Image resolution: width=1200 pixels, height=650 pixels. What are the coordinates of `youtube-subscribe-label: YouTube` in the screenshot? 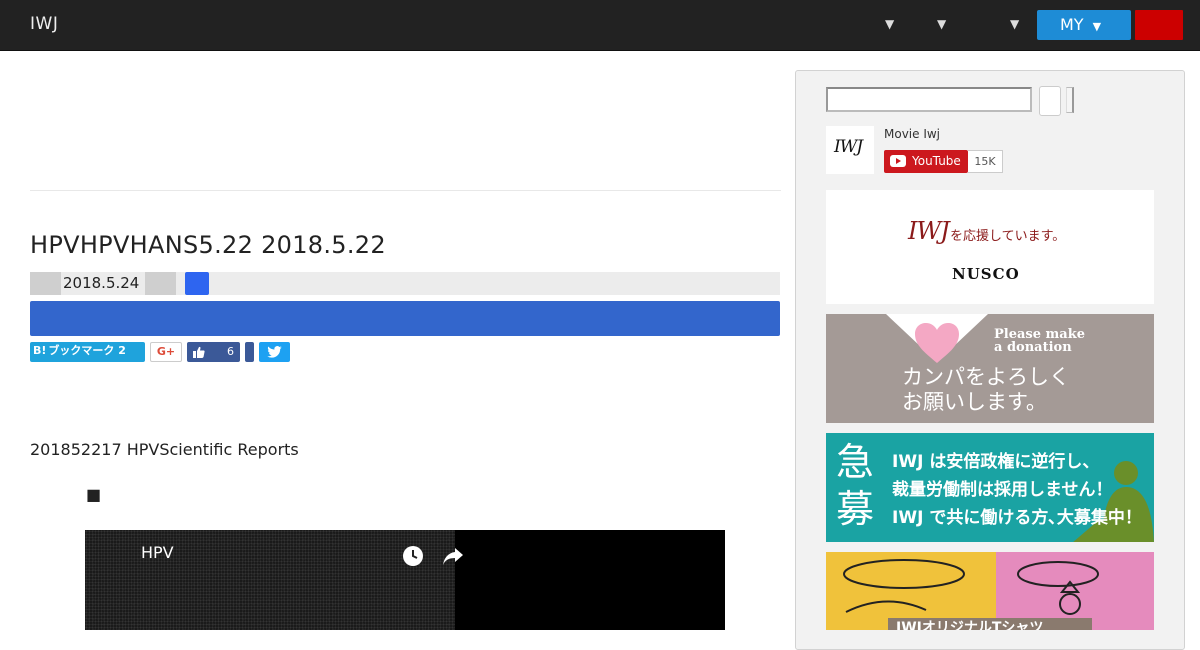 It's located at (936, 161).